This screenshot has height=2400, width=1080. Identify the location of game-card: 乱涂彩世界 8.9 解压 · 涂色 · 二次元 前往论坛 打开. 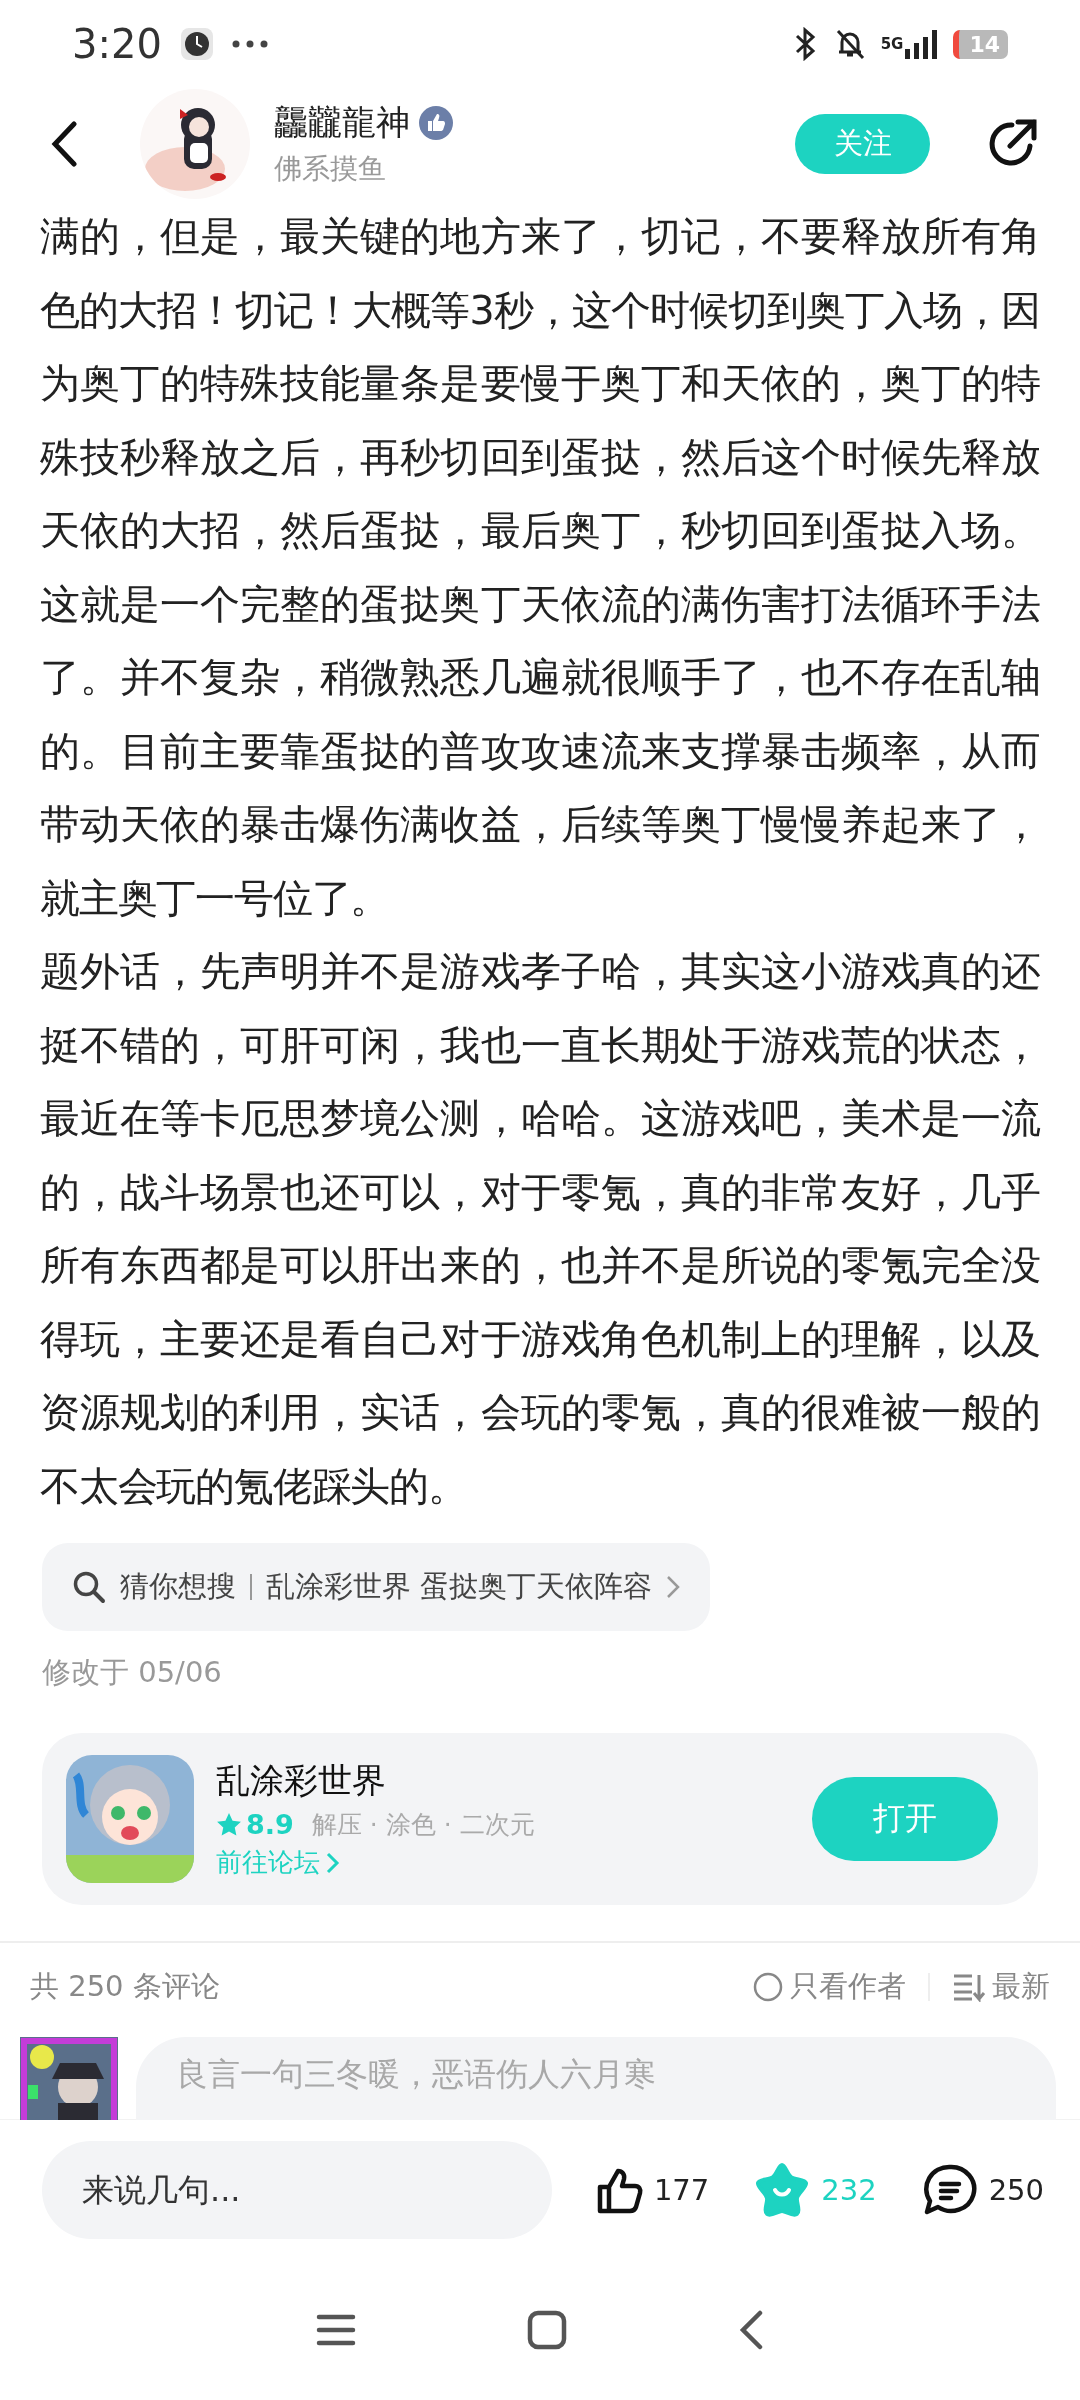
(540, 1819).